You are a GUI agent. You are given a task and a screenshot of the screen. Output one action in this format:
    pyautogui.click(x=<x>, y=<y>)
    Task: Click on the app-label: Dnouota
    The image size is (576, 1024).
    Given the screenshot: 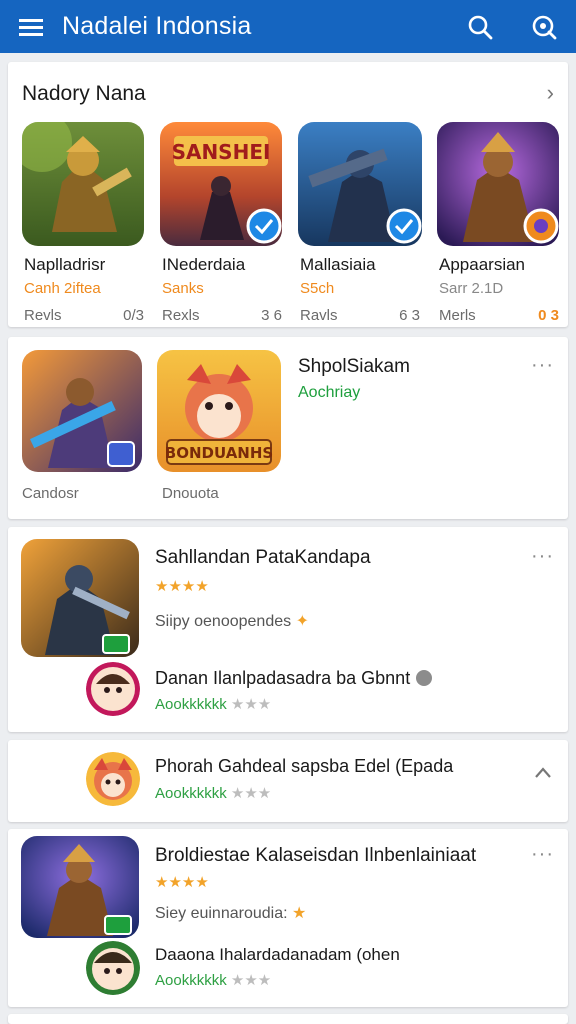 What is the action you would take?
    pyautogui.click(x=190, y=493)
    